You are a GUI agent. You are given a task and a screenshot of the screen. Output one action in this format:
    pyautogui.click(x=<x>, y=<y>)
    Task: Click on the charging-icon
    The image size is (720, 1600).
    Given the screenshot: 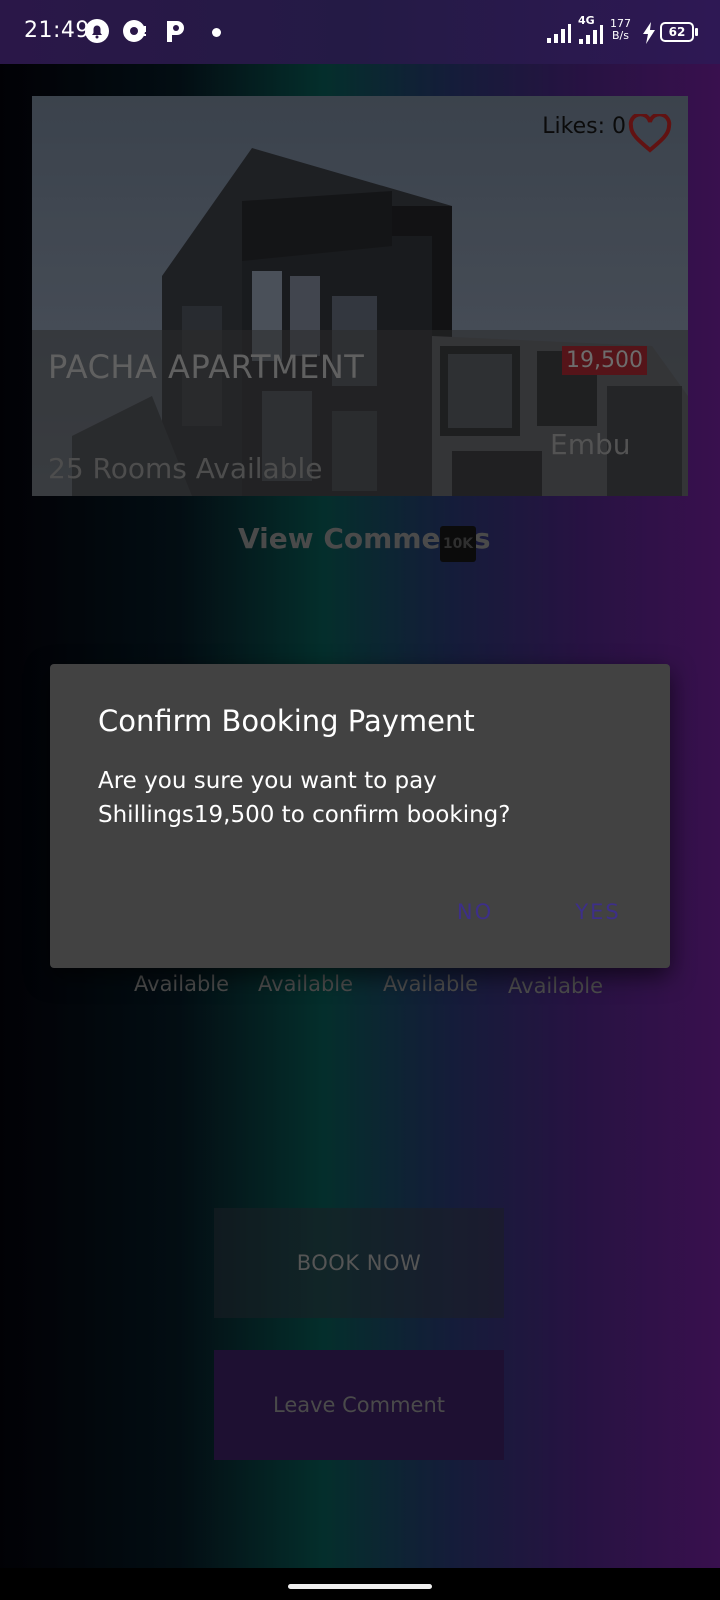 What is the action you would take?
    pyautogui.click(x=649, y=33)
    